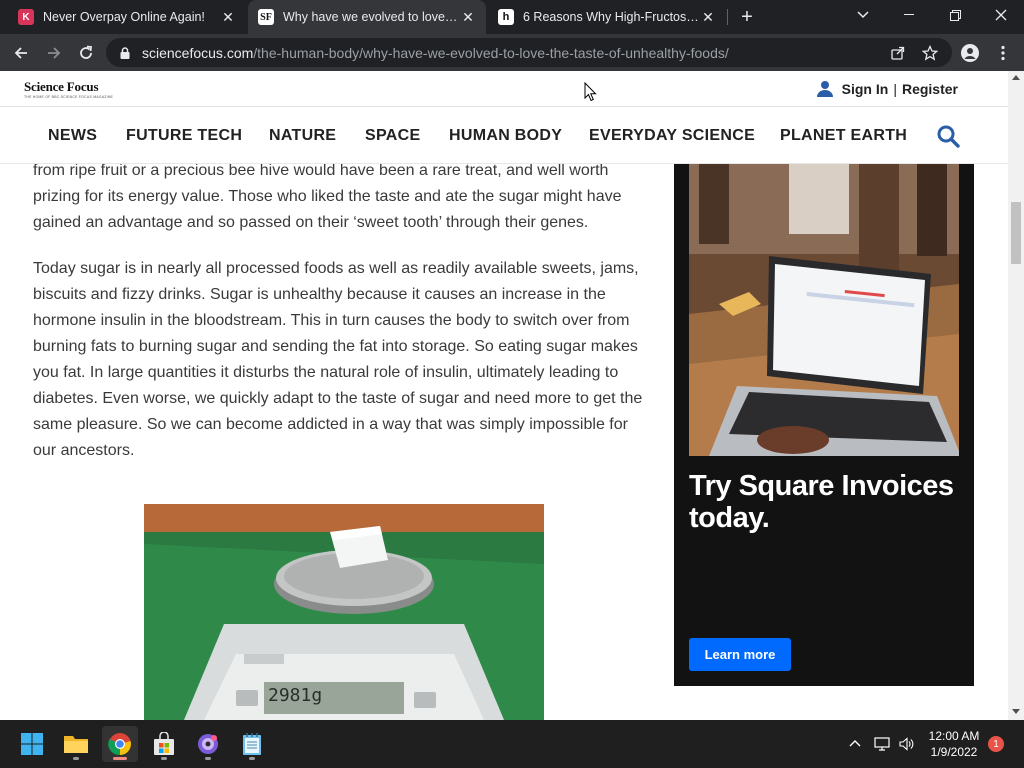 The image size is (1024, 768). I want to click on windows-logo-icon, so click(32, 744).